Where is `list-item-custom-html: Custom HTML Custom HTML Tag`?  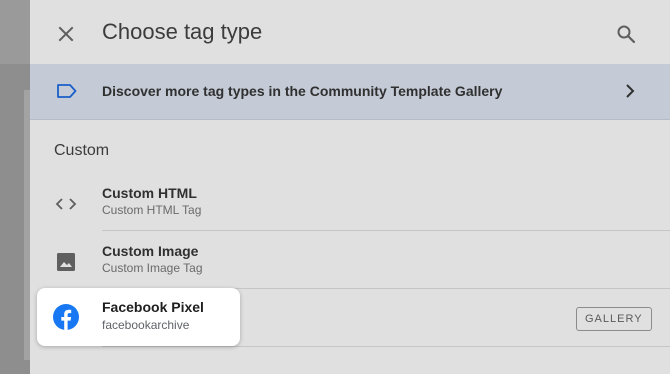
list-item-custom-html: Custom HTML Custom HTML Tag is located at coordinates (350, 202).